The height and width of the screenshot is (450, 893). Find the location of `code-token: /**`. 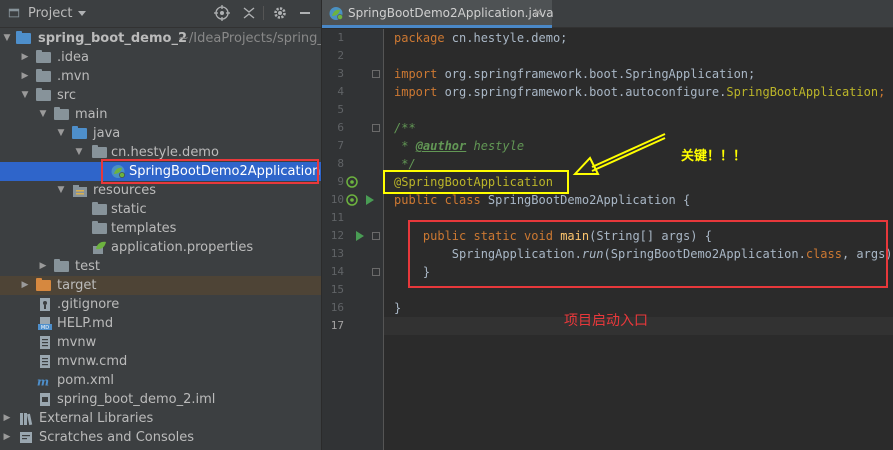

code-token: /** is located at coordinates (405, 128).